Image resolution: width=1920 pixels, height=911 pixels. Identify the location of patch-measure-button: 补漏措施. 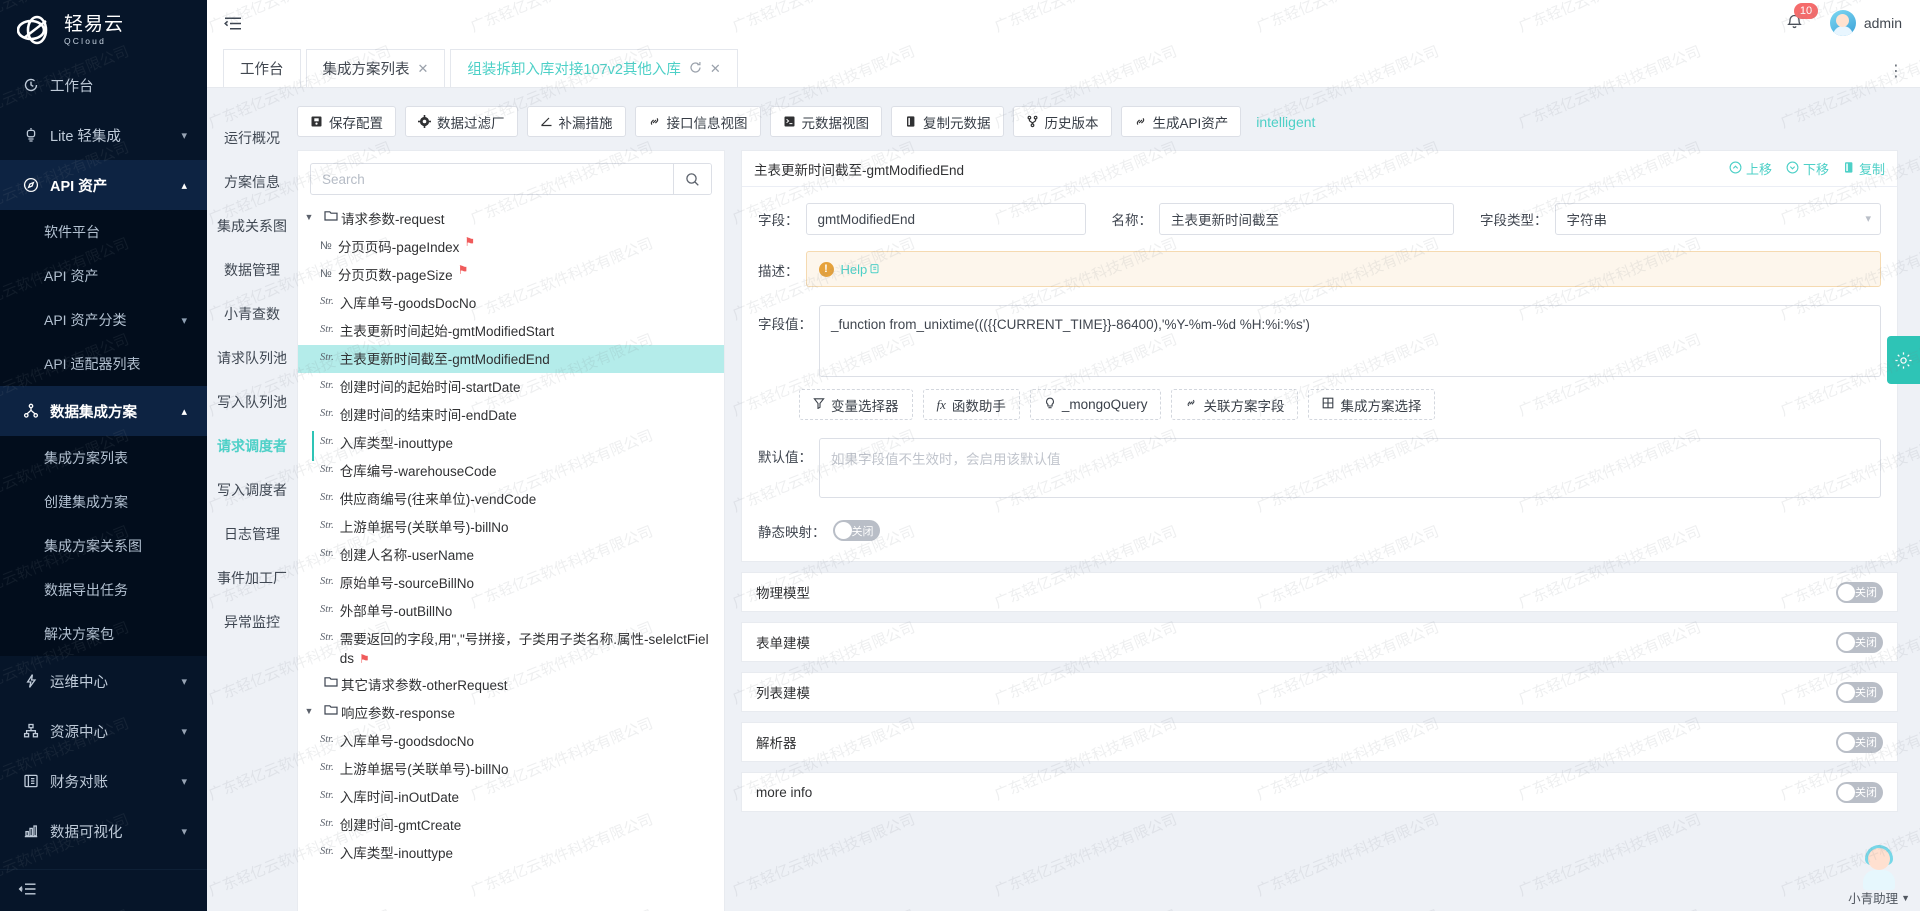
(576, 121).